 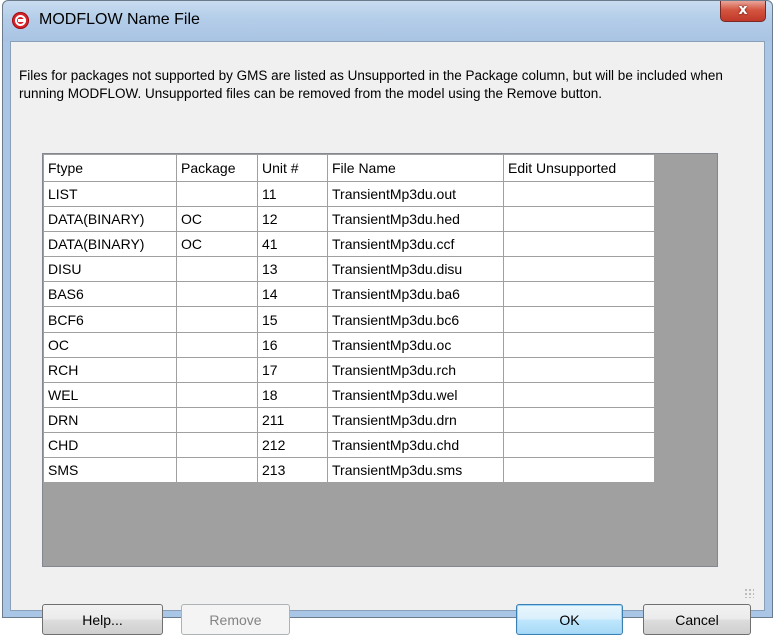 I want to click on cell-unit: 16, so click(x=292, y=344).